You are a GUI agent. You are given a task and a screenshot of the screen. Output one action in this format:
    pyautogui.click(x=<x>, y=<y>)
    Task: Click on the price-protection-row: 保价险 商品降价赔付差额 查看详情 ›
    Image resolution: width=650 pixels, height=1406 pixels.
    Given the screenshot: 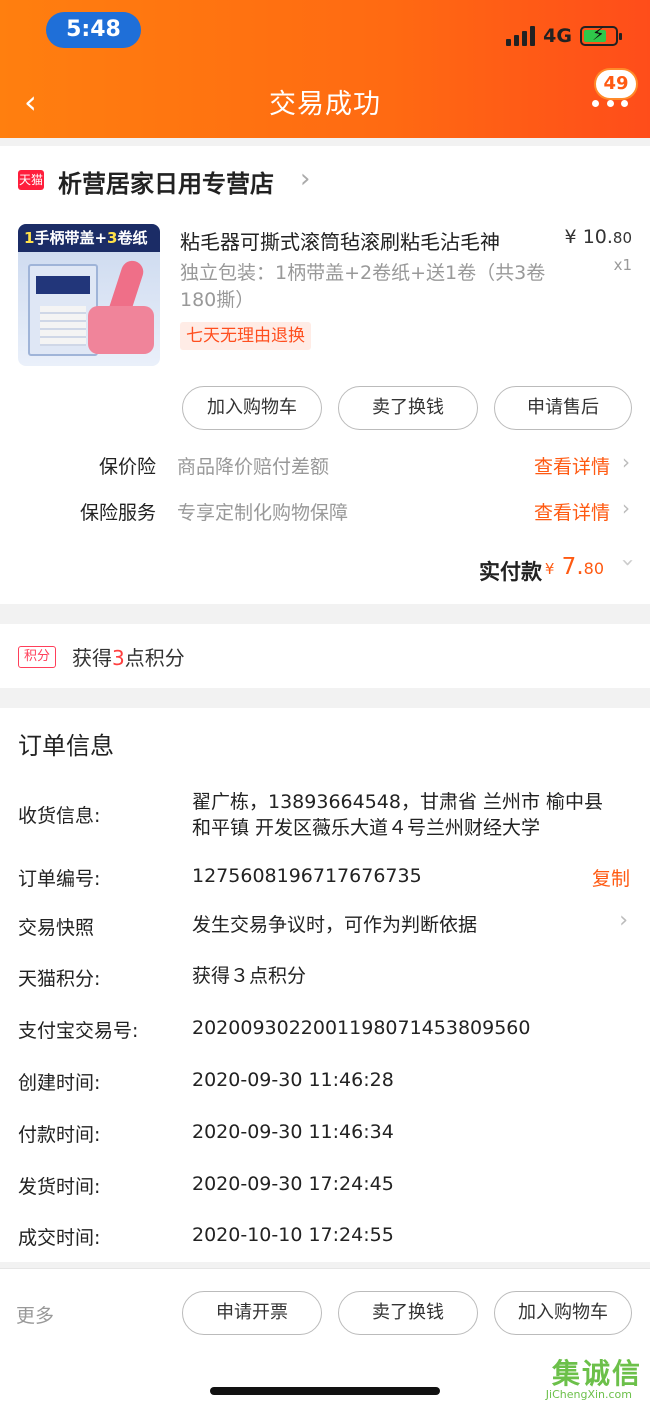 What is the action you would take?
    pyautogui.click(x=325, y=466)
    